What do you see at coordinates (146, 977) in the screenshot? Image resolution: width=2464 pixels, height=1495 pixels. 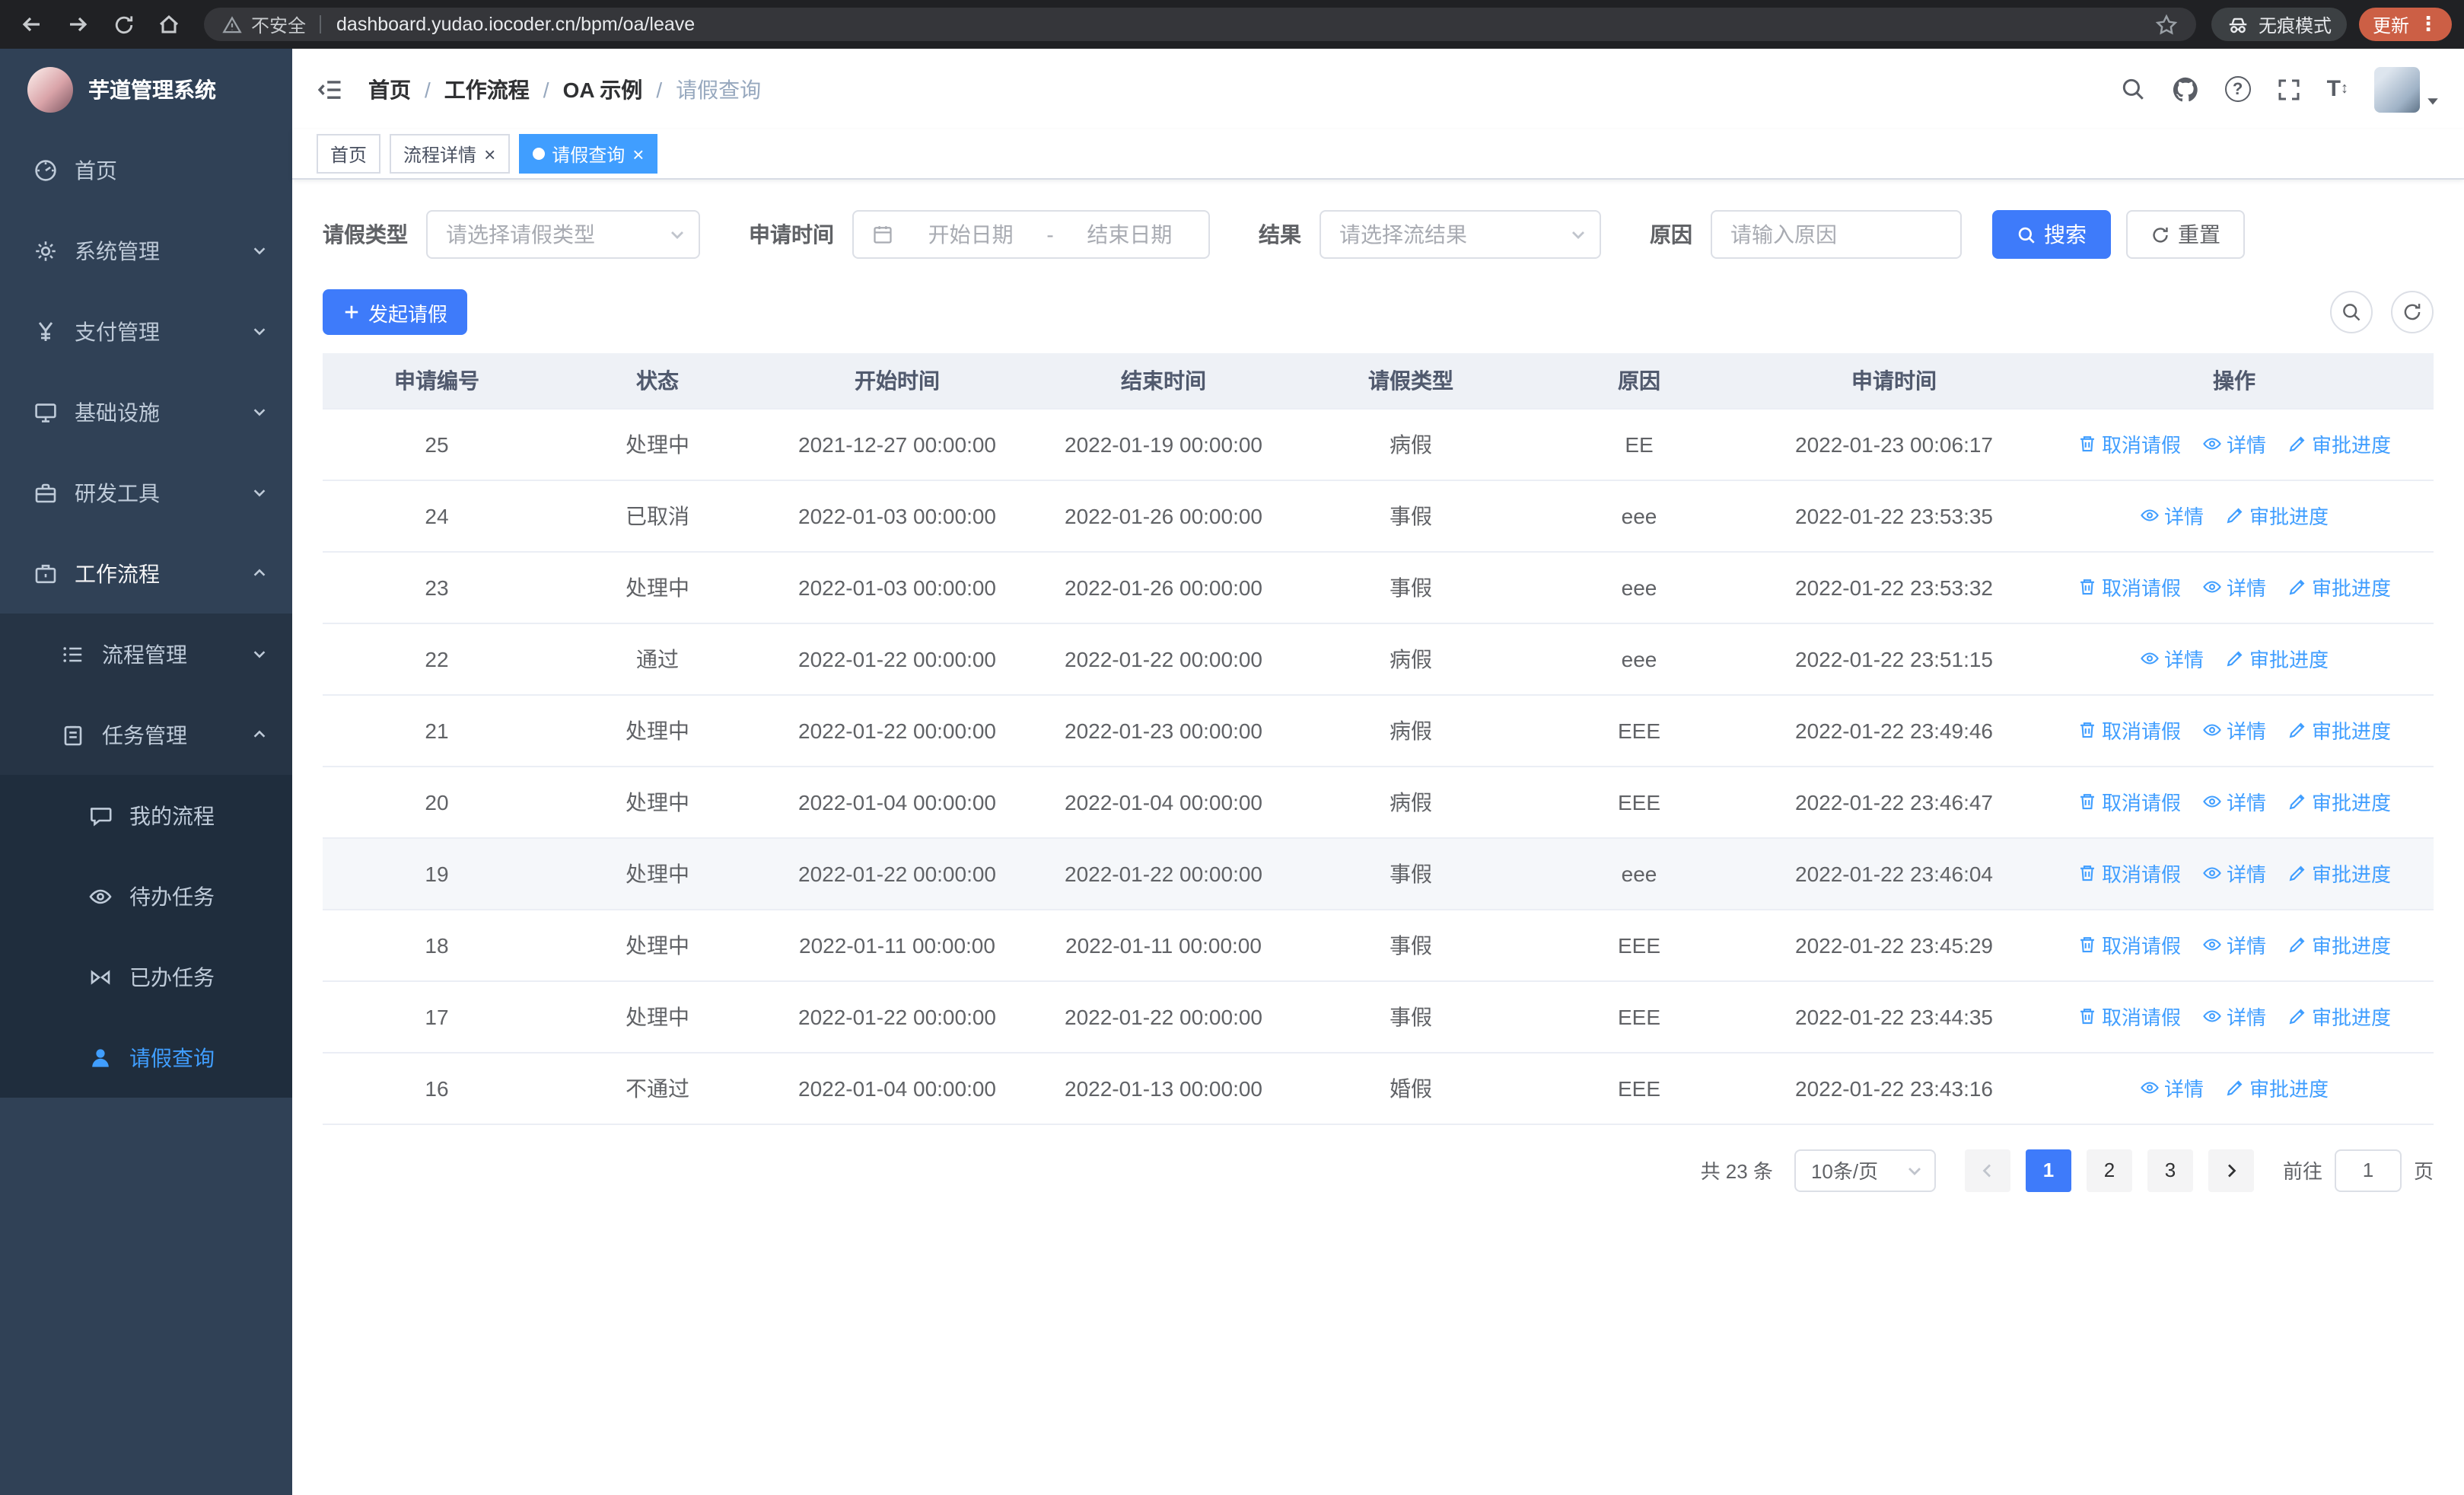 I see `sidebar-item-done-tasks: 已办任务` at bounding box center [146, 977].